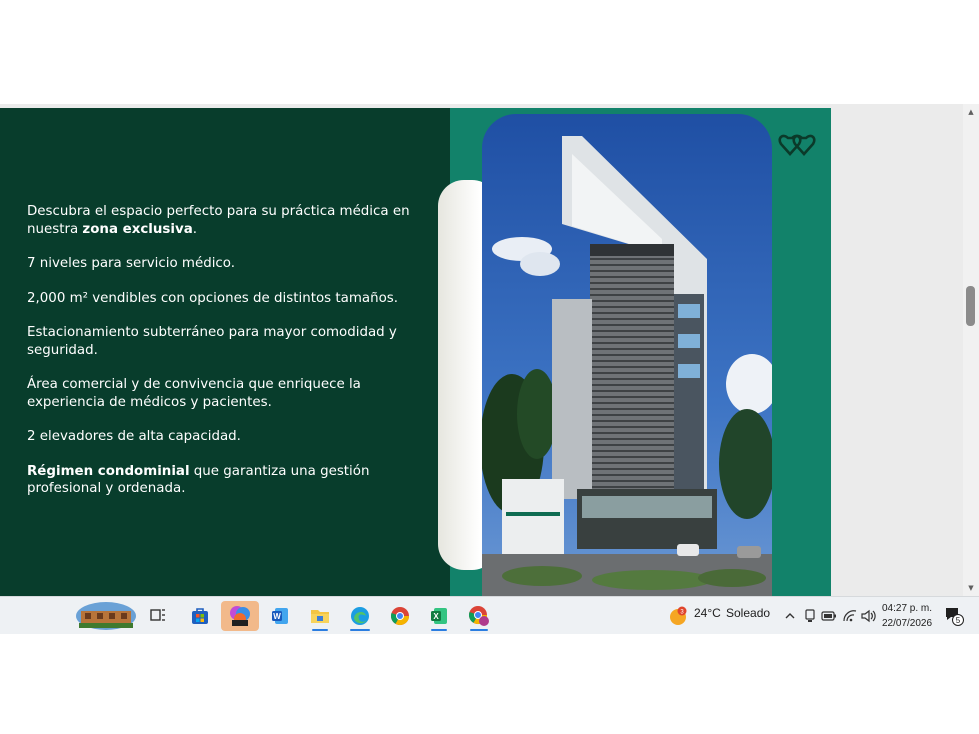  I want to click on top-blank-area, so click(489, 52).